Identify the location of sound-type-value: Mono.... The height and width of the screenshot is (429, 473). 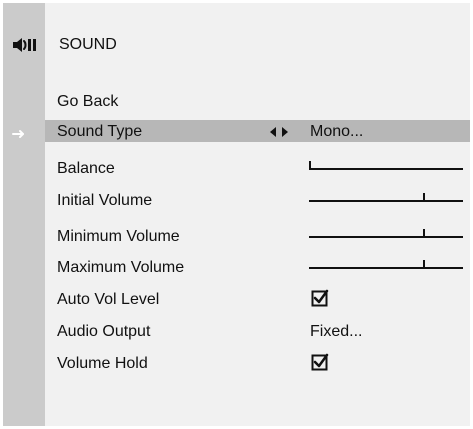
(336, 132).